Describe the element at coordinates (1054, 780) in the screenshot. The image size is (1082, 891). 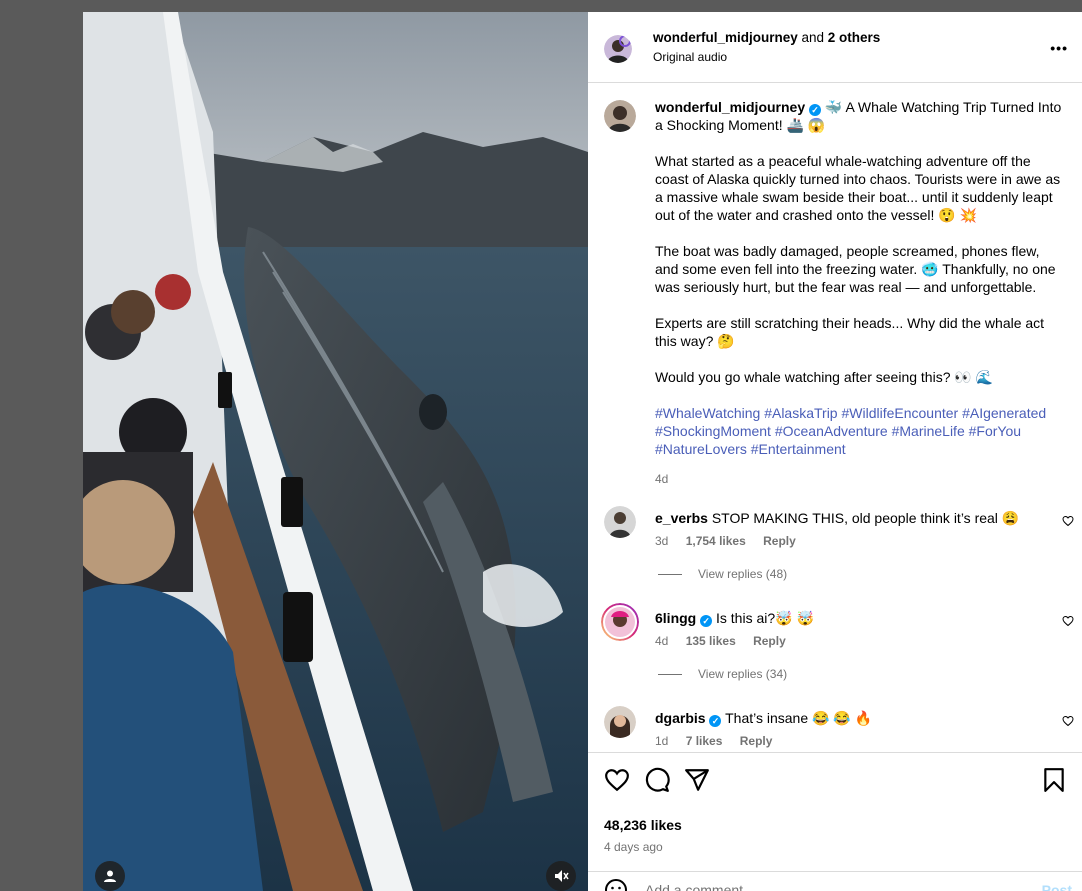
I see `save-icon` at that location.